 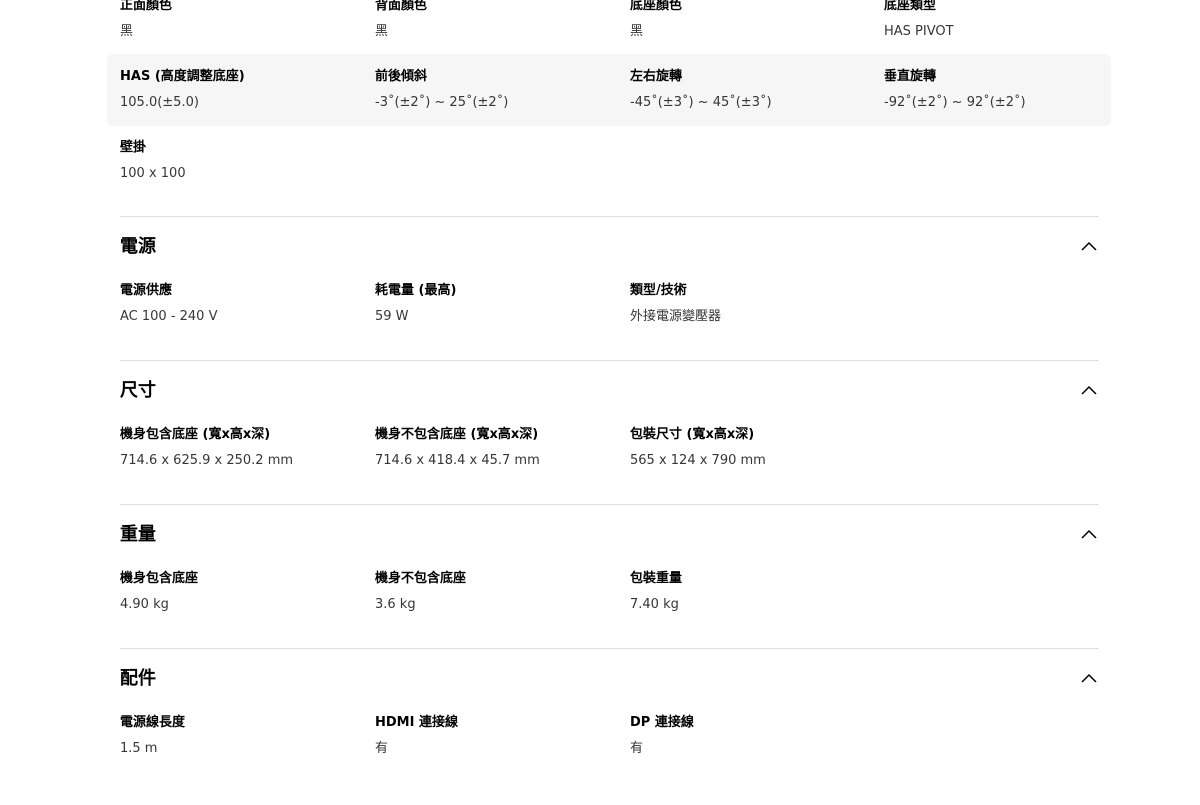 What do you see at coordinates (159, 102) in the screenshot?
I see `spec-value: 105.0(±5.0)` at bounding box center [159, 102].